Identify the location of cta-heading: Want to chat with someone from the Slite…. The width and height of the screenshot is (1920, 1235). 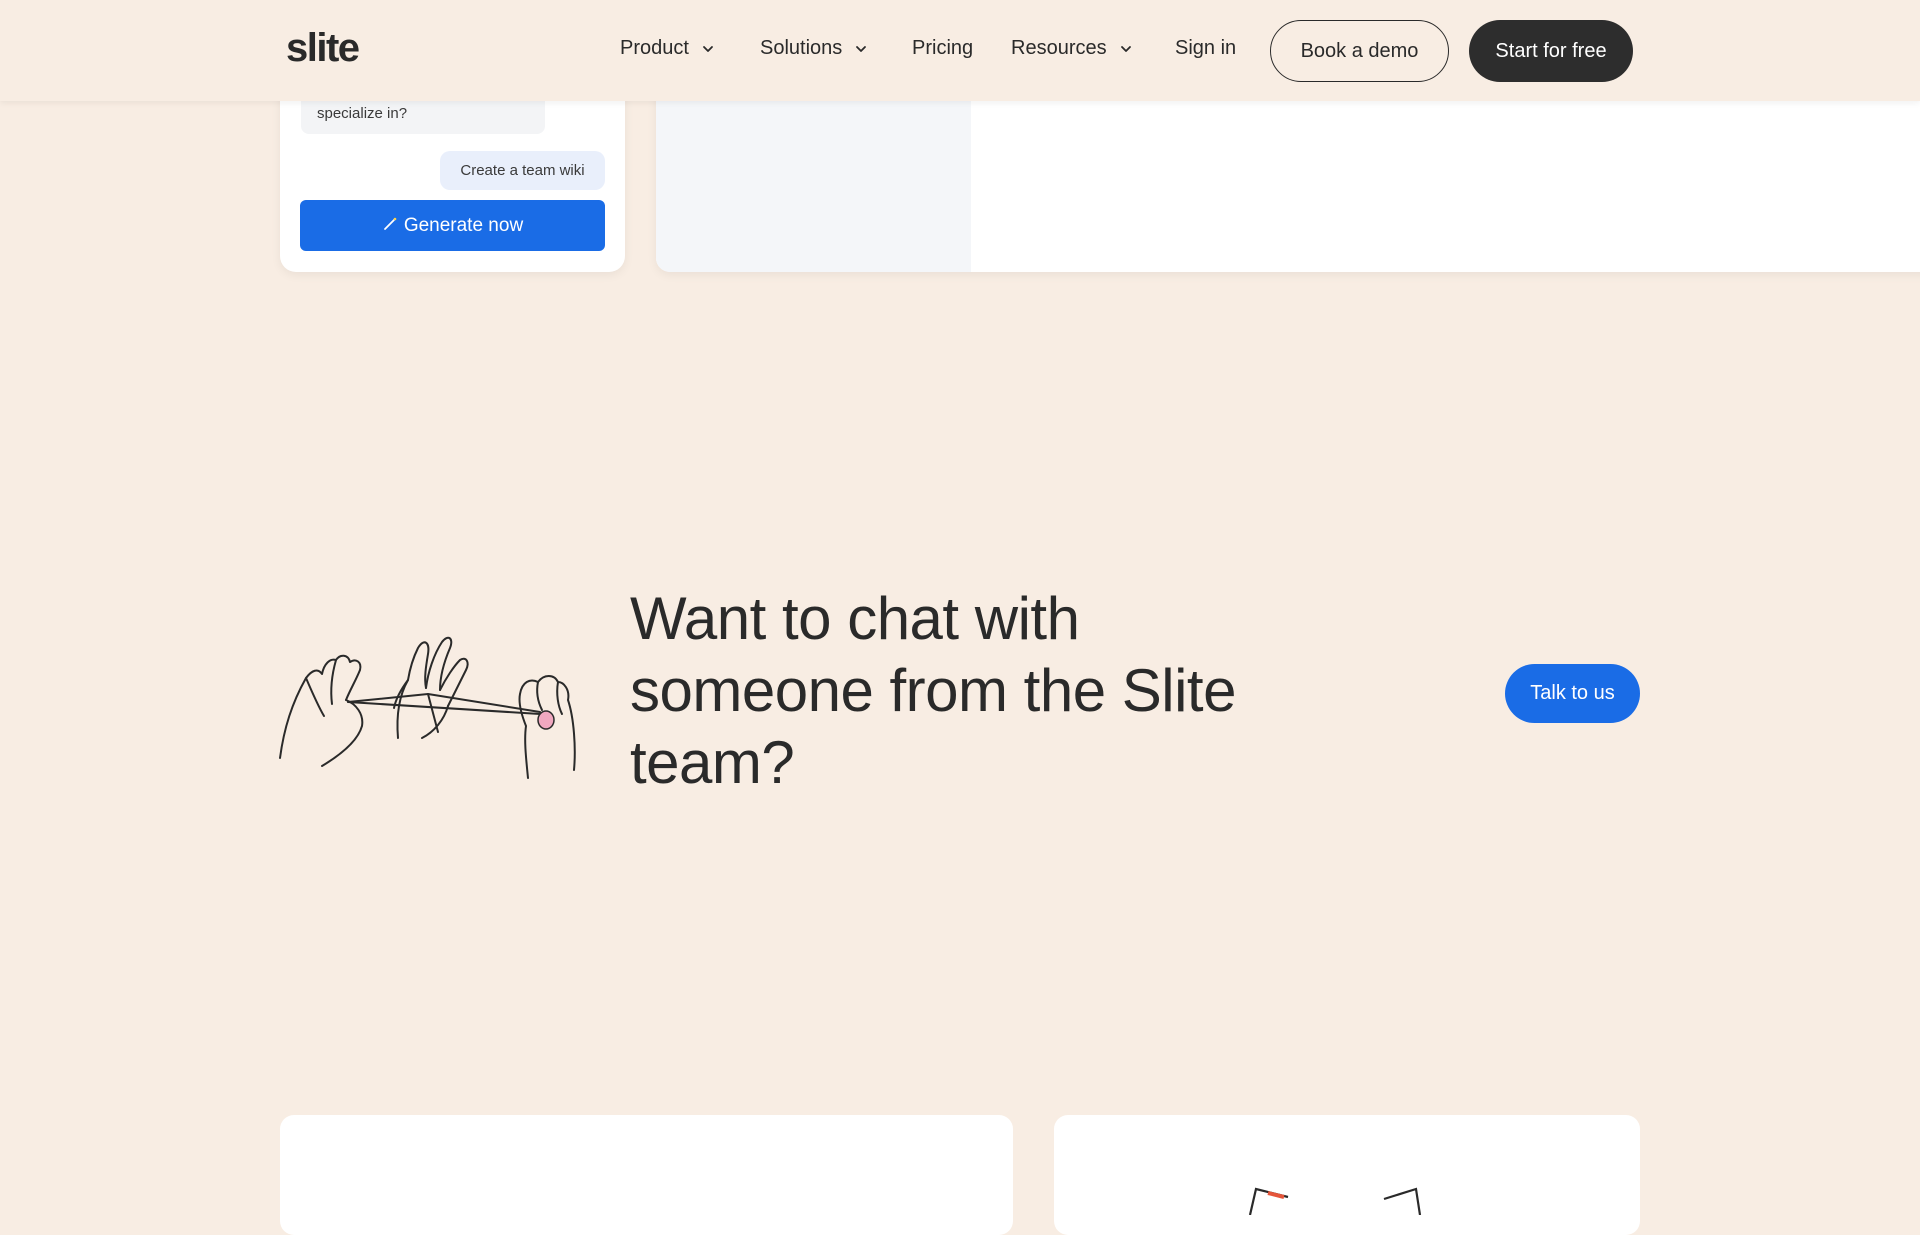
(933, 690).